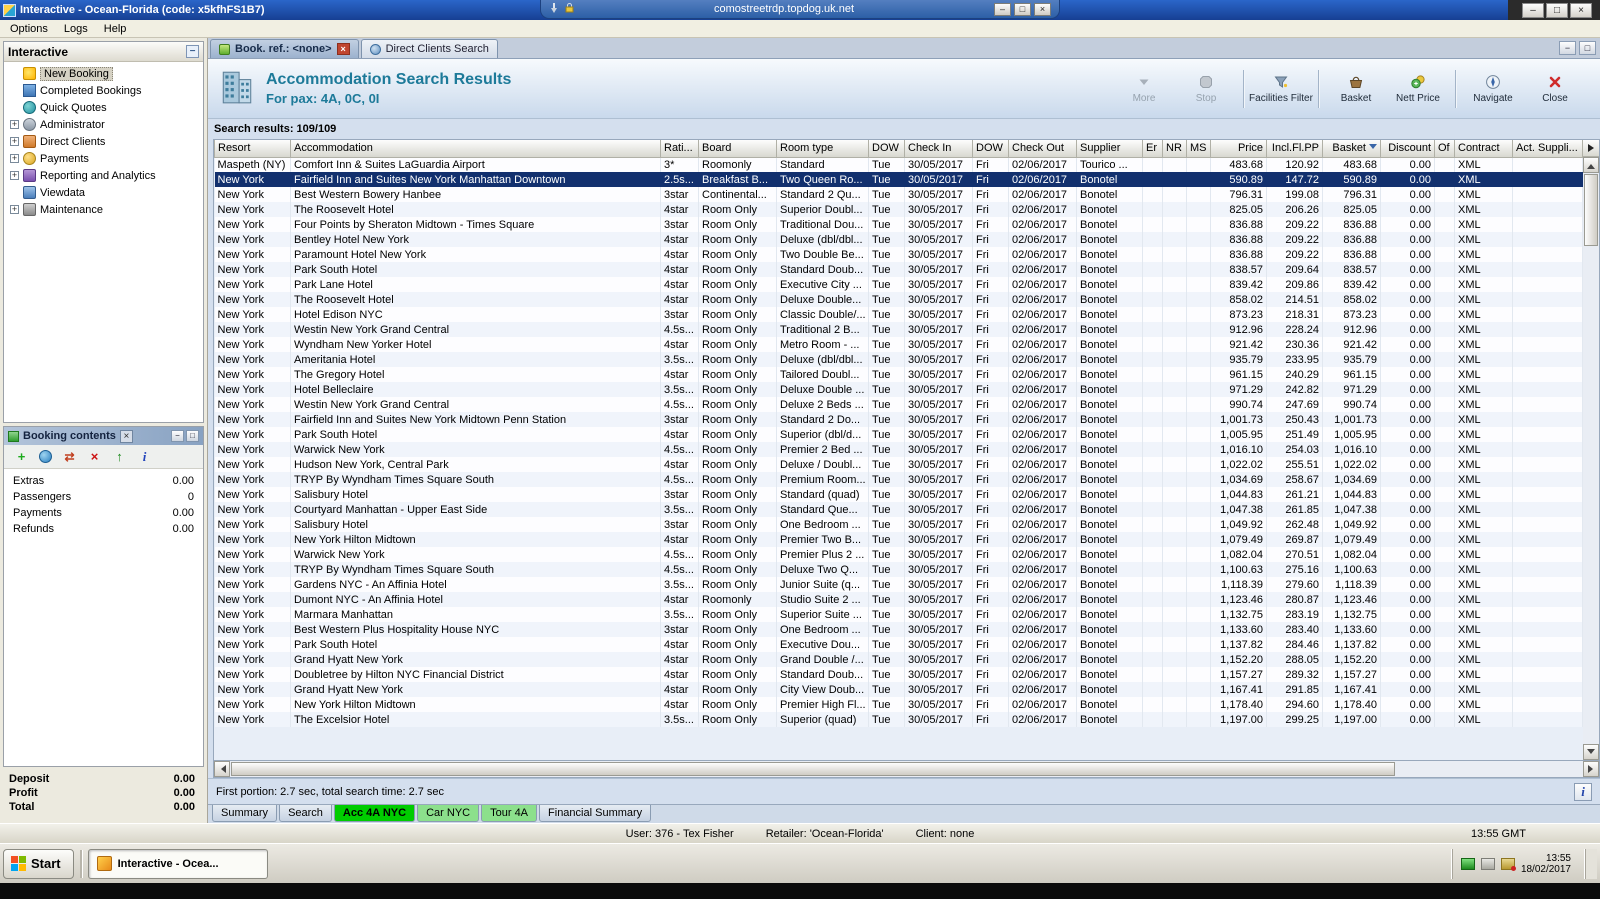 The width and height of the screenshot is (1600, 899). I want to click on bottom-tab-summary: Summary, so click(245, 813).